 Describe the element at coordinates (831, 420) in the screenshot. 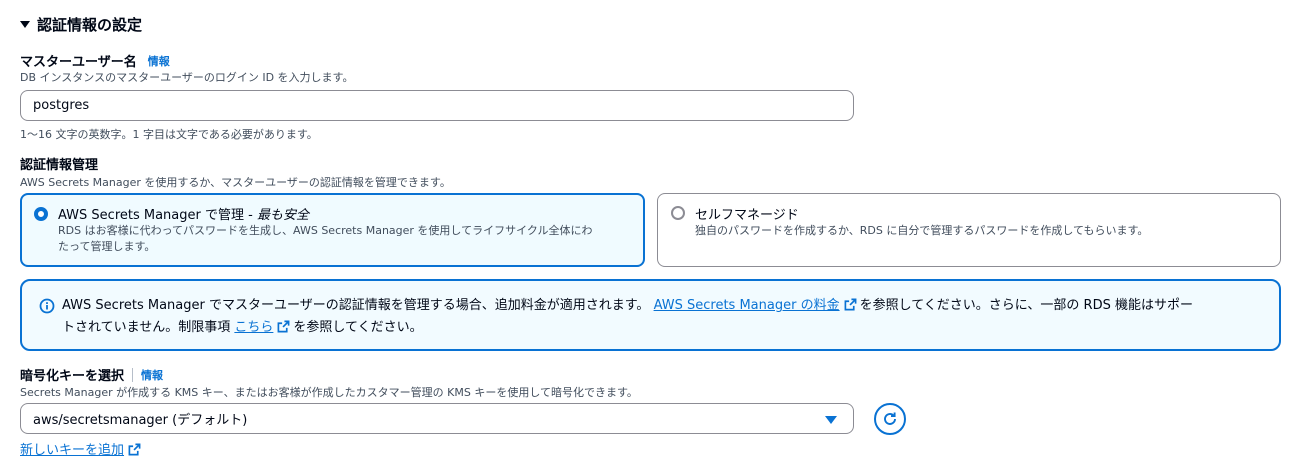

I see `dropdown-caret-icon` at that location.